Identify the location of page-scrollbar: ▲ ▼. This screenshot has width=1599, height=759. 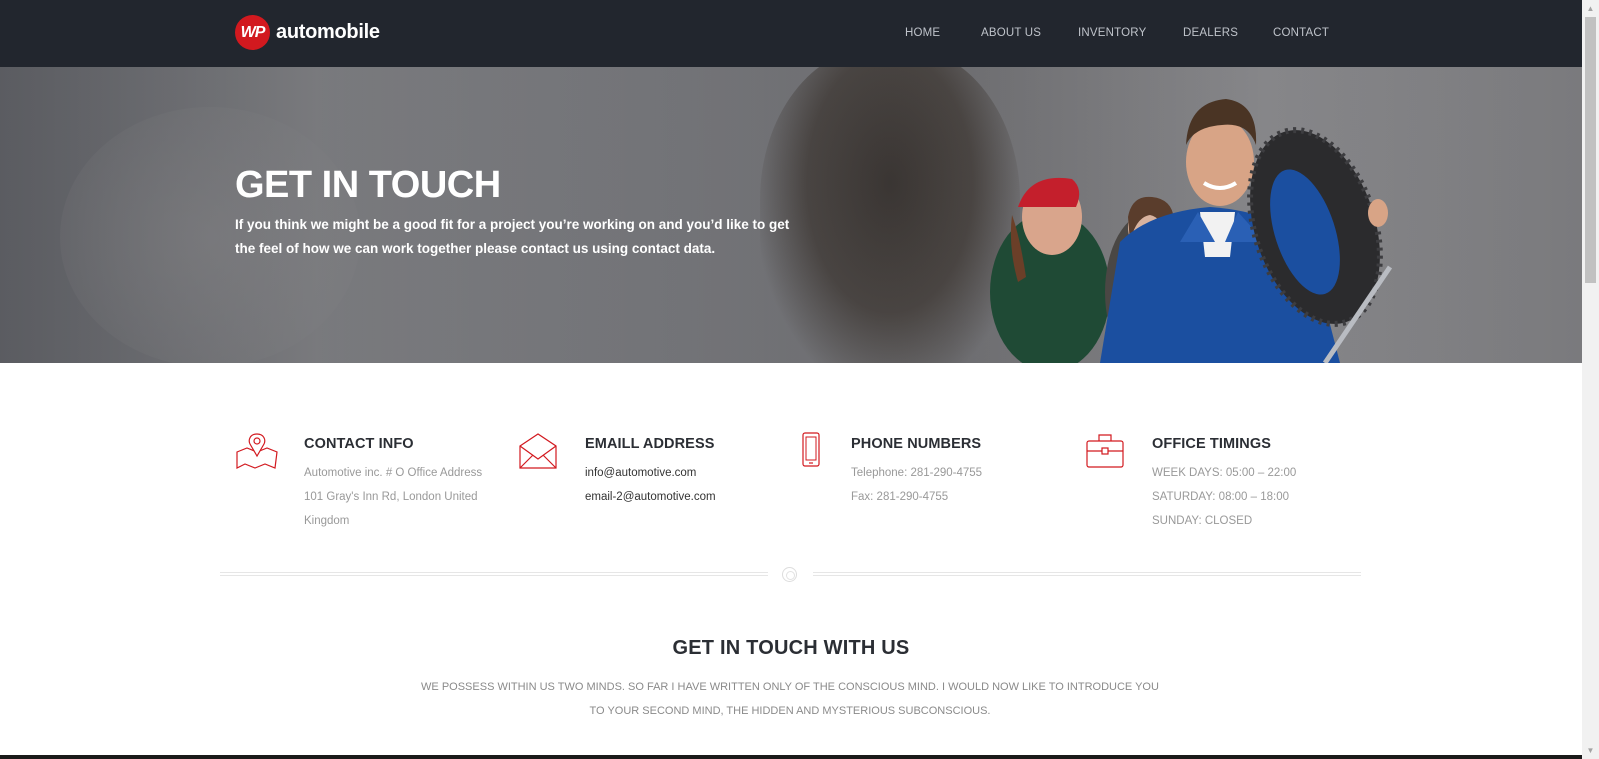
(1590, 379).